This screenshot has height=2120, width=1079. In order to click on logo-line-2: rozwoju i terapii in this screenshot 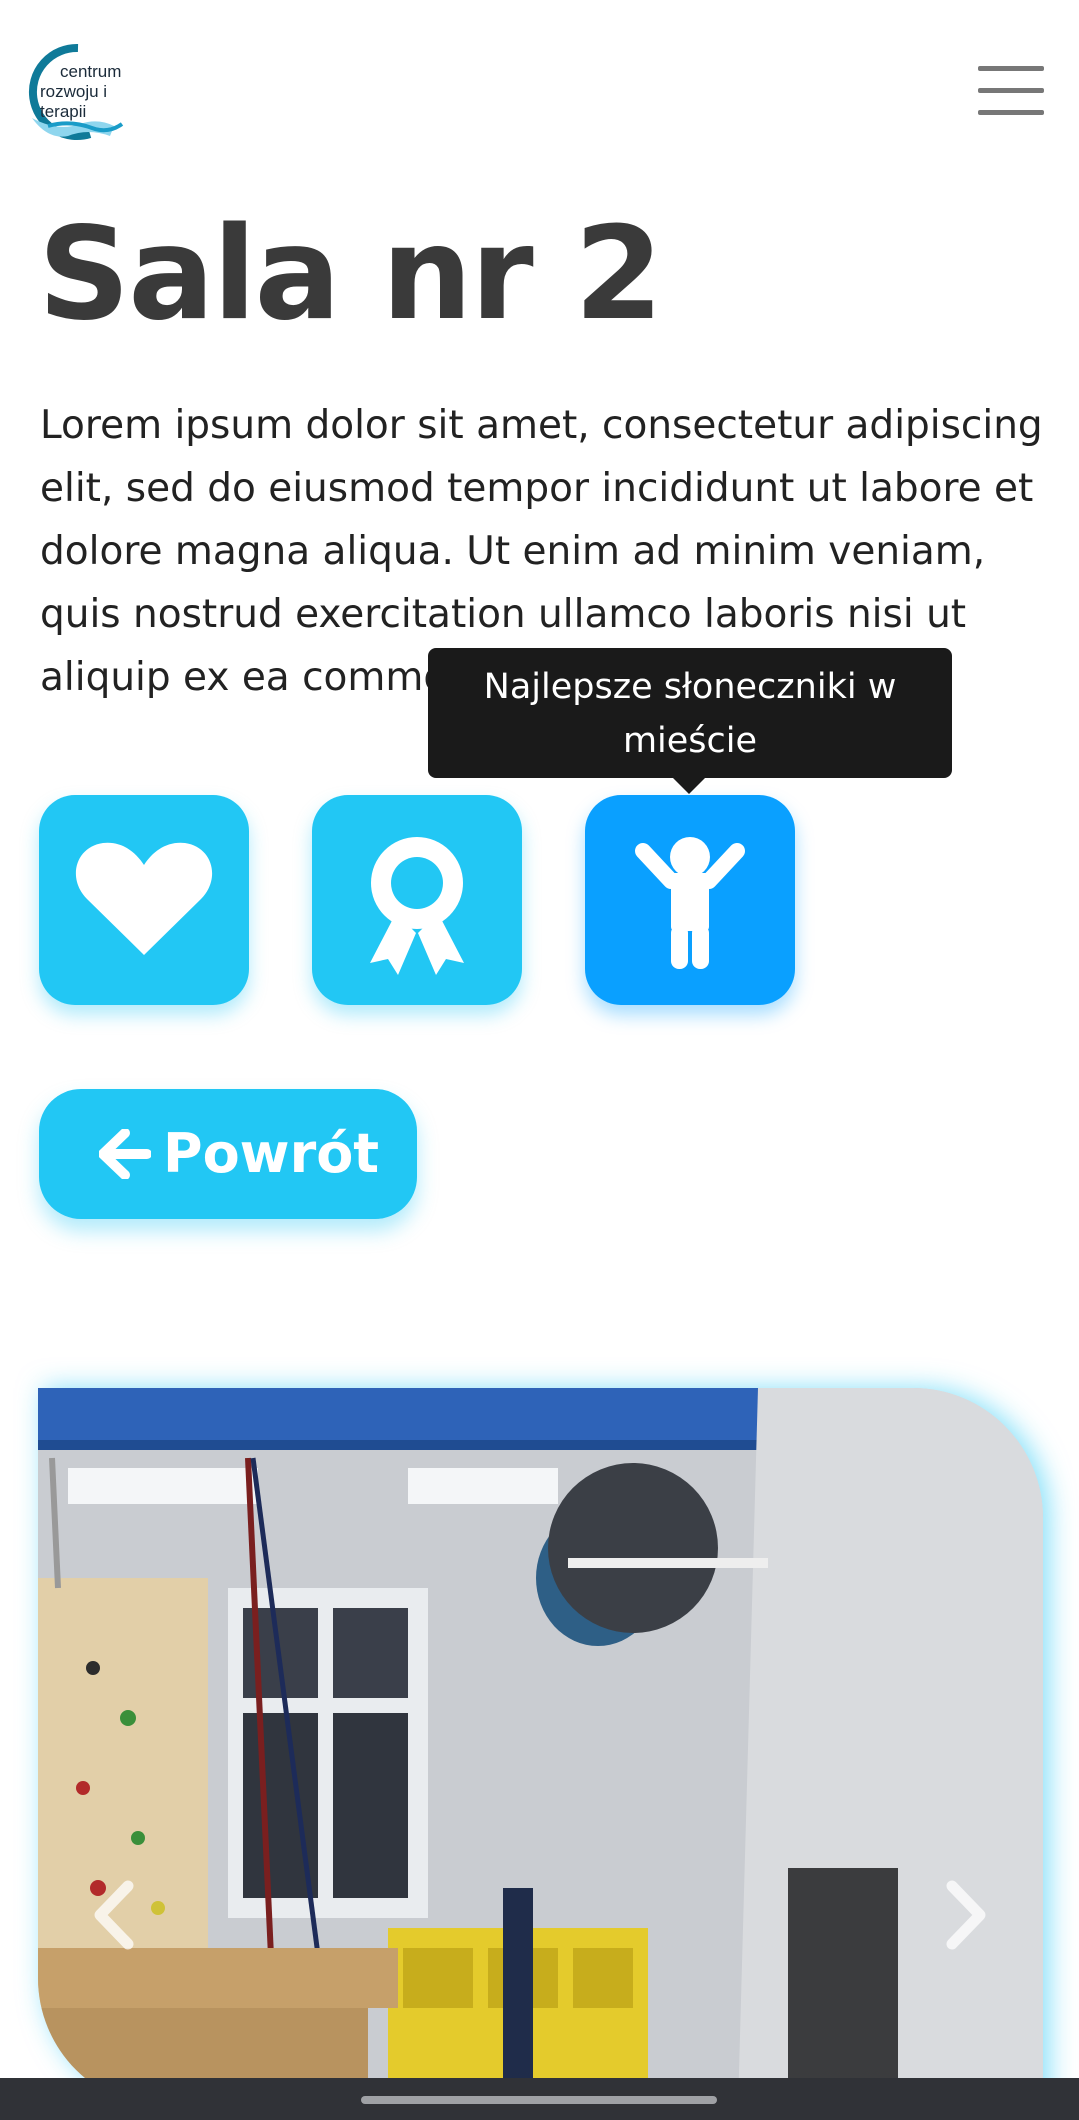, I will do `click(74, 101)`.